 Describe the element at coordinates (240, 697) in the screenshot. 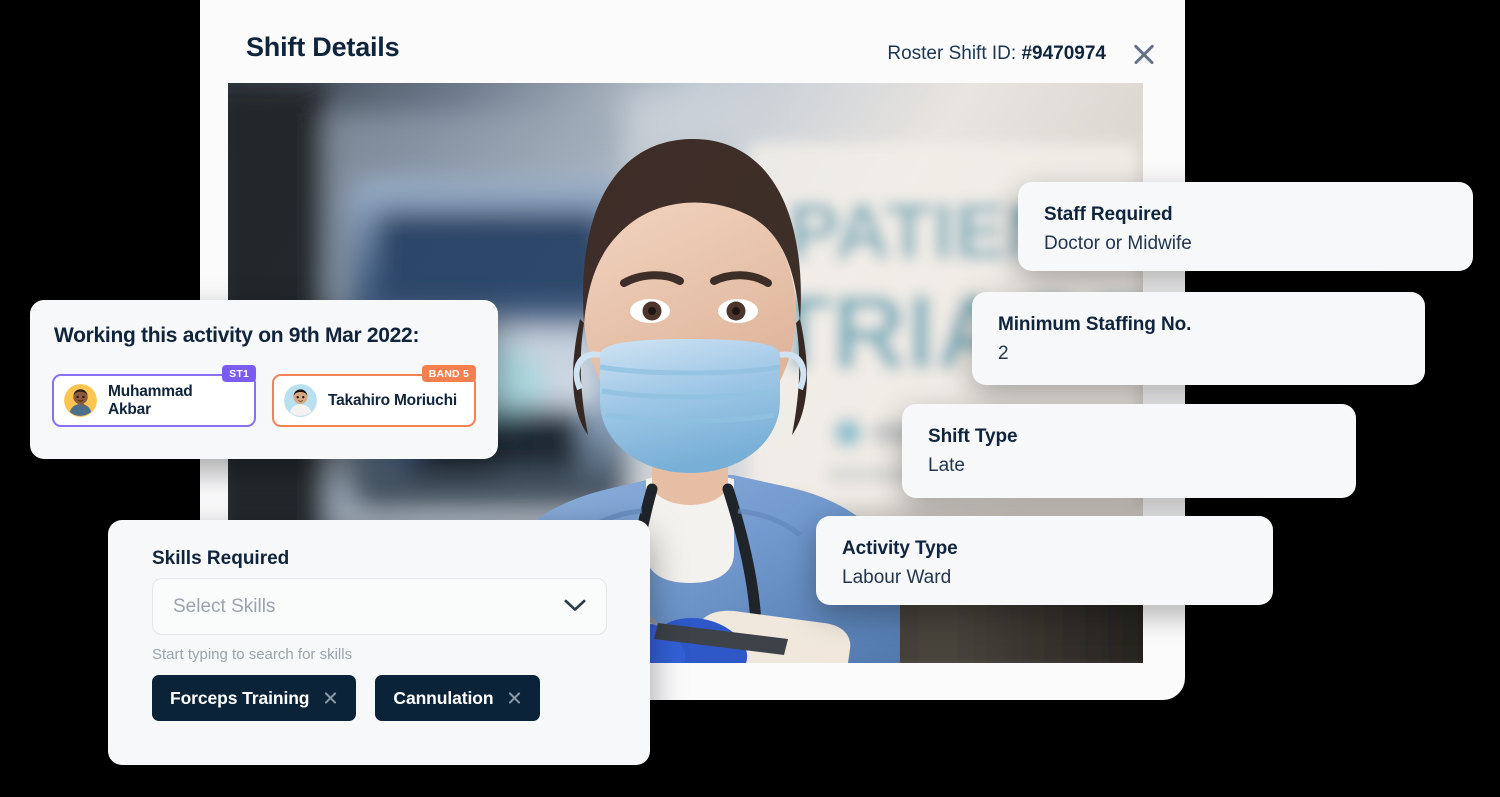

I see `skill-chip-label: Forceps Training` at that location.